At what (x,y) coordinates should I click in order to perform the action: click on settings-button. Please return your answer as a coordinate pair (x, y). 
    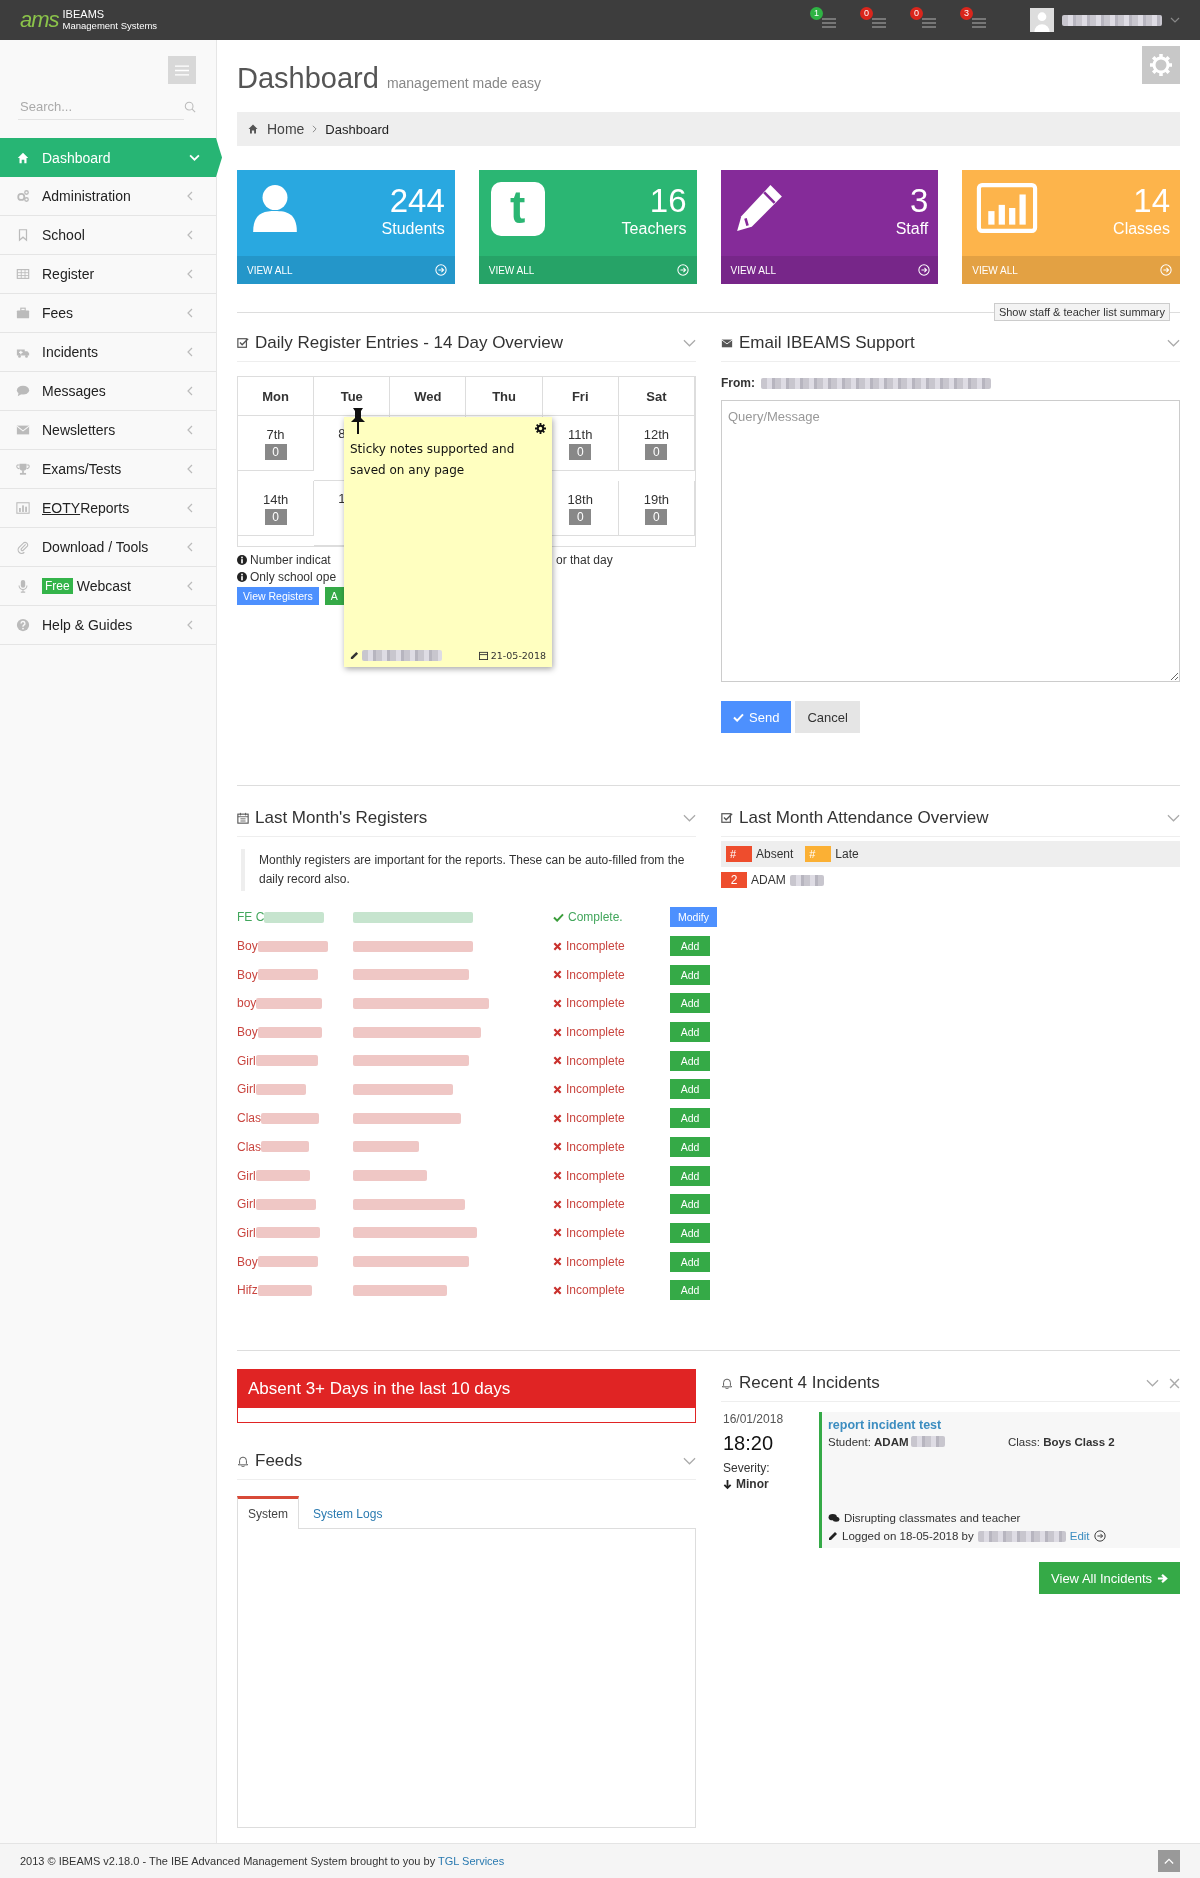
    Looking at the image, I should click on (1161, 65).